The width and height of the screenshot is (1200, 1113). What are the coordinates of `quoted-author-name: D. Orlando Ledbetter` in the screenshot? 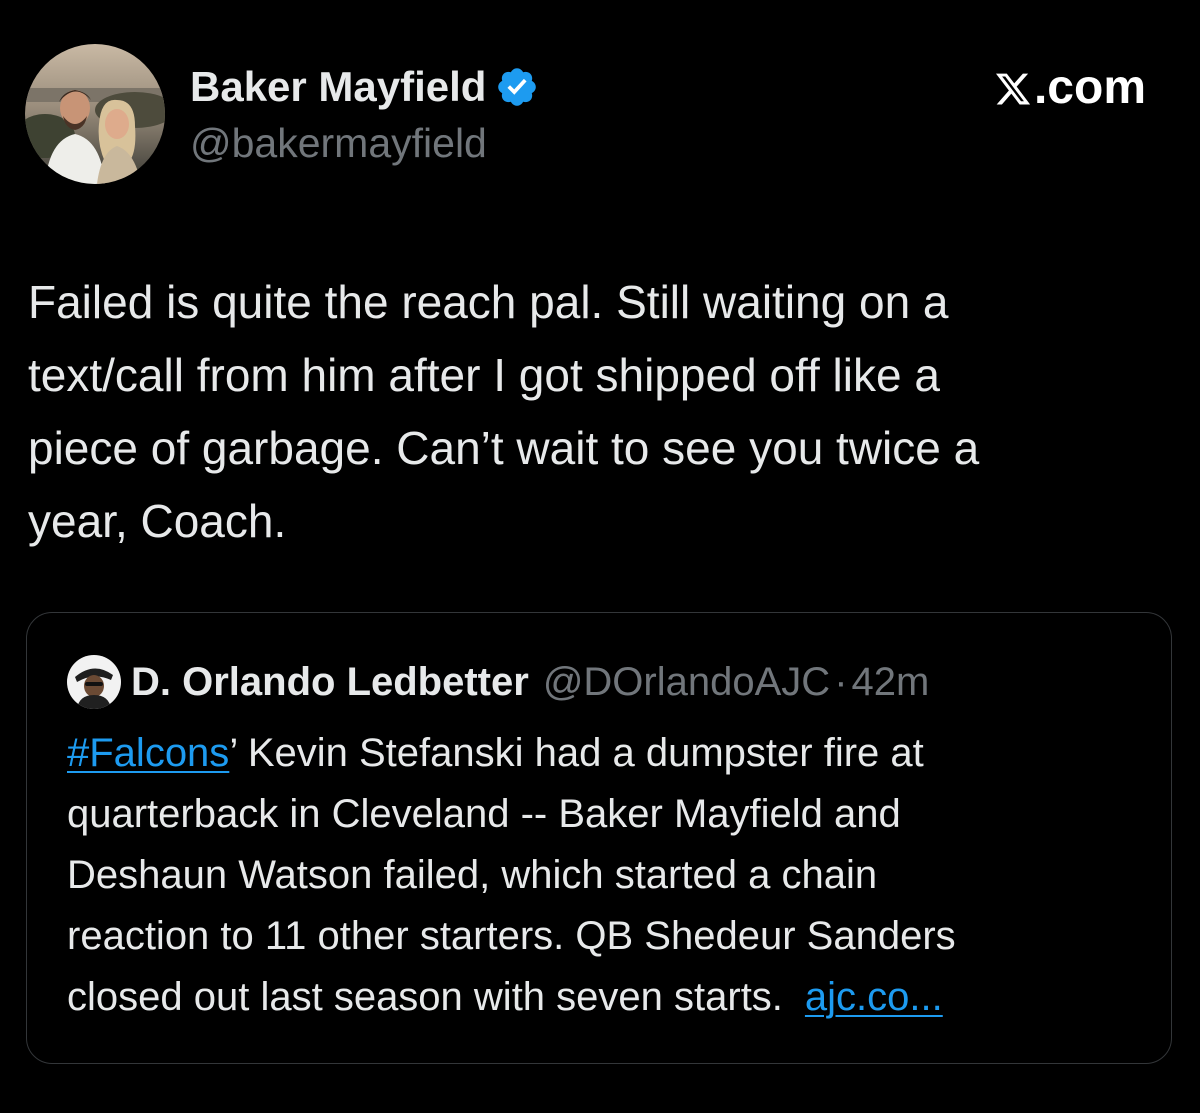 It's located at (330, 682).